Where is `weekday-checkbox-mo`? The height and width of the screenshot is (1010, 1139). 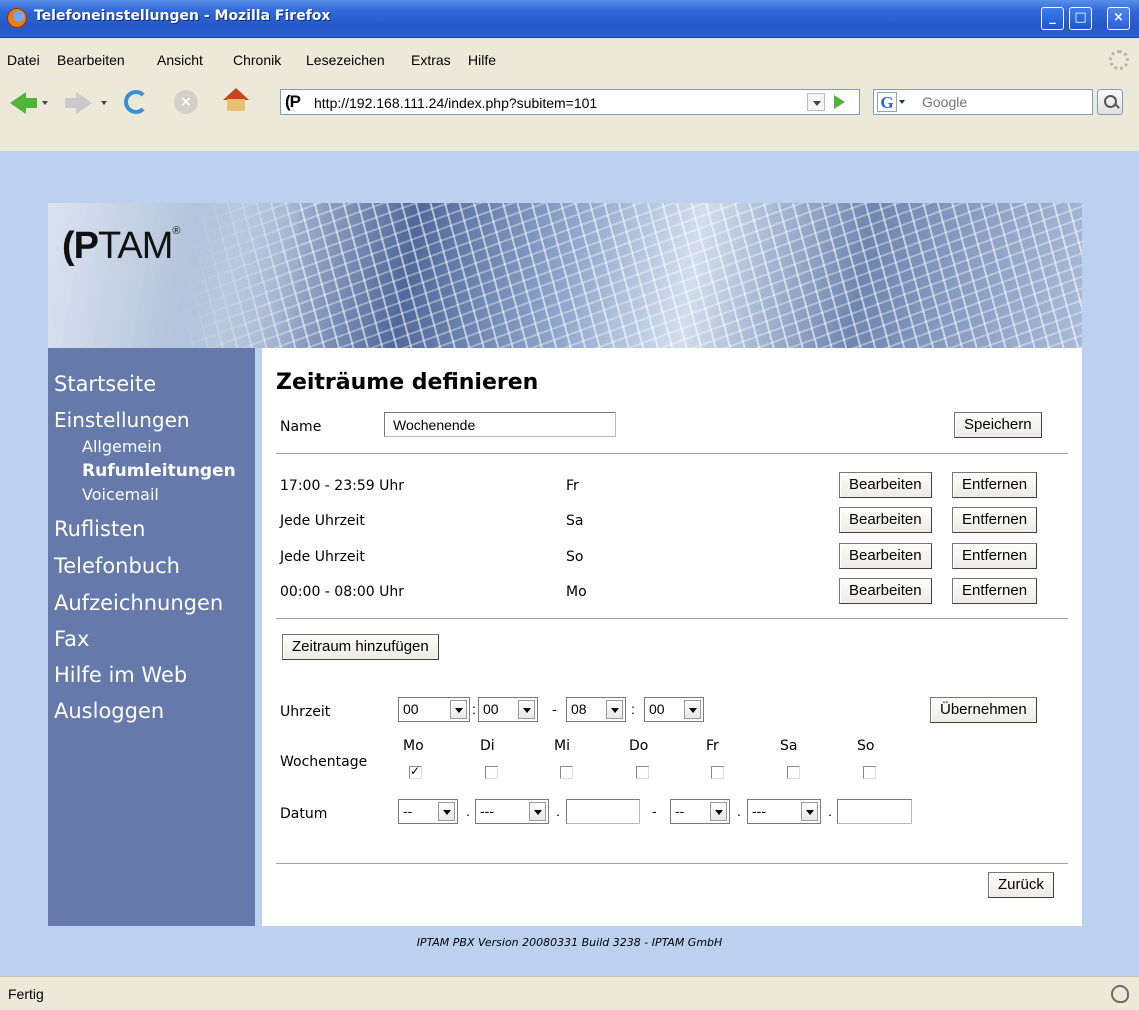
weekday-checkbox-mo is located at coordinates (415, 771).